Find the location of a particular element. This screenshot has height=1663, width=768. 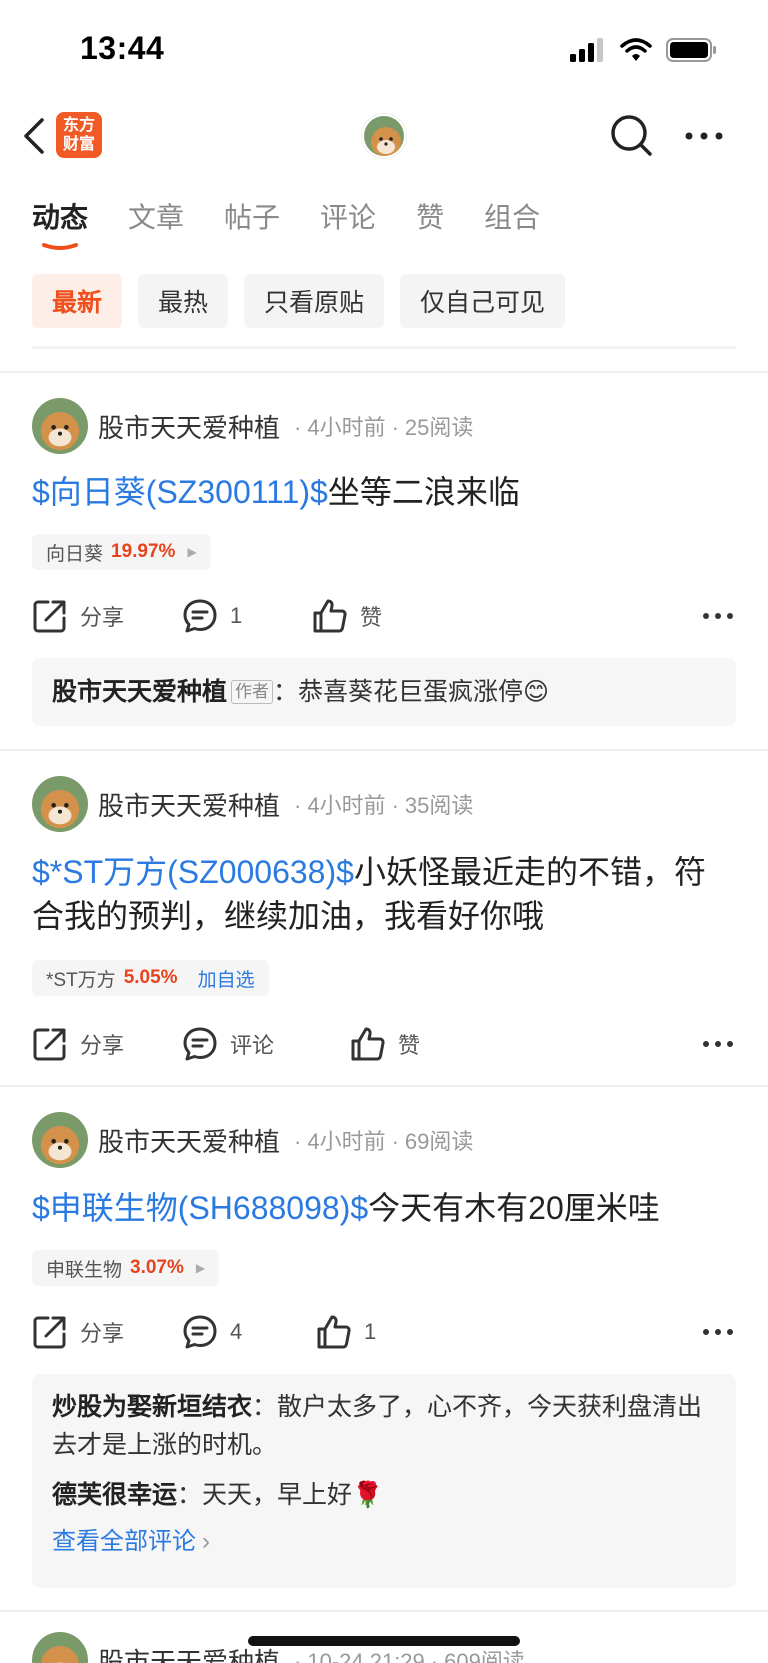

post-header: 股市天天爱种植 · 4小时前 · 35阅读 is located at coordinates (252, 804).